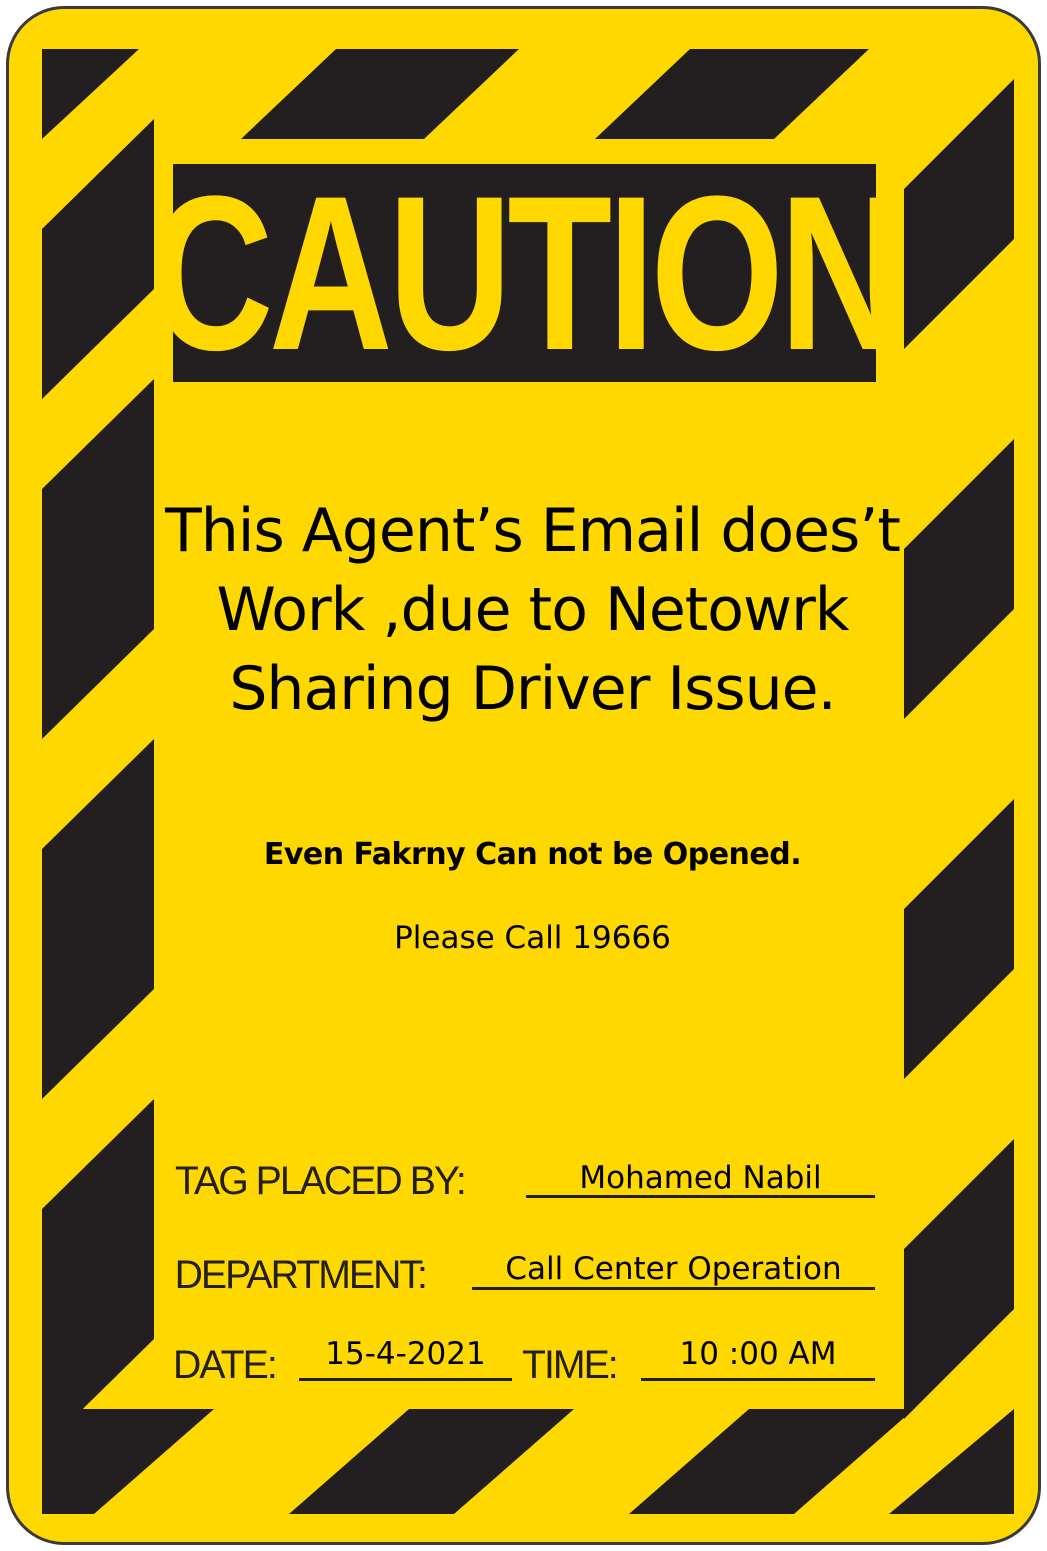 The height and width of the screenshot is (1551, 1047). I want to click on date-label: DATE:, so click(225, 1365).